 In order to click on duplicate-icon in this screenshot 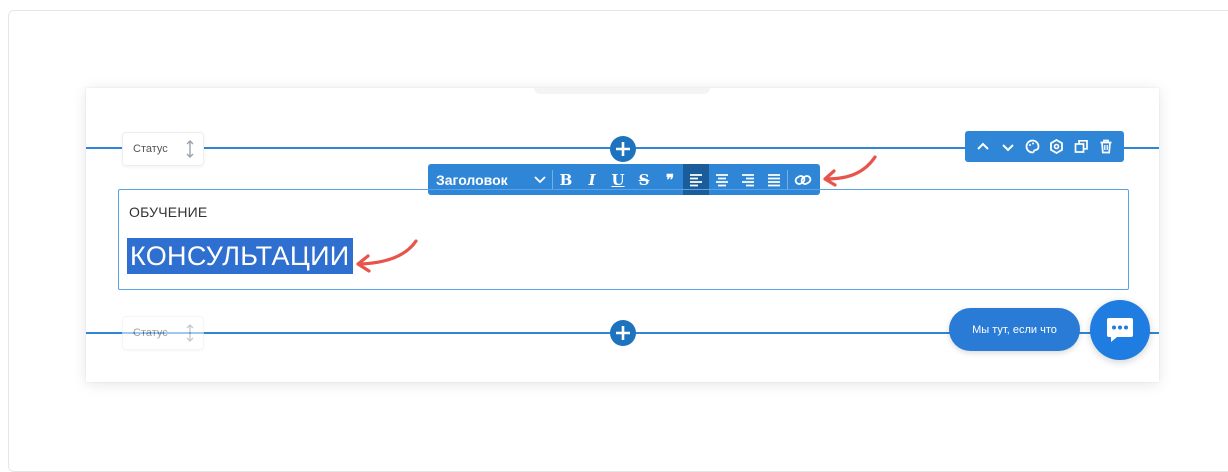, I will do `click(1081, 146)`.